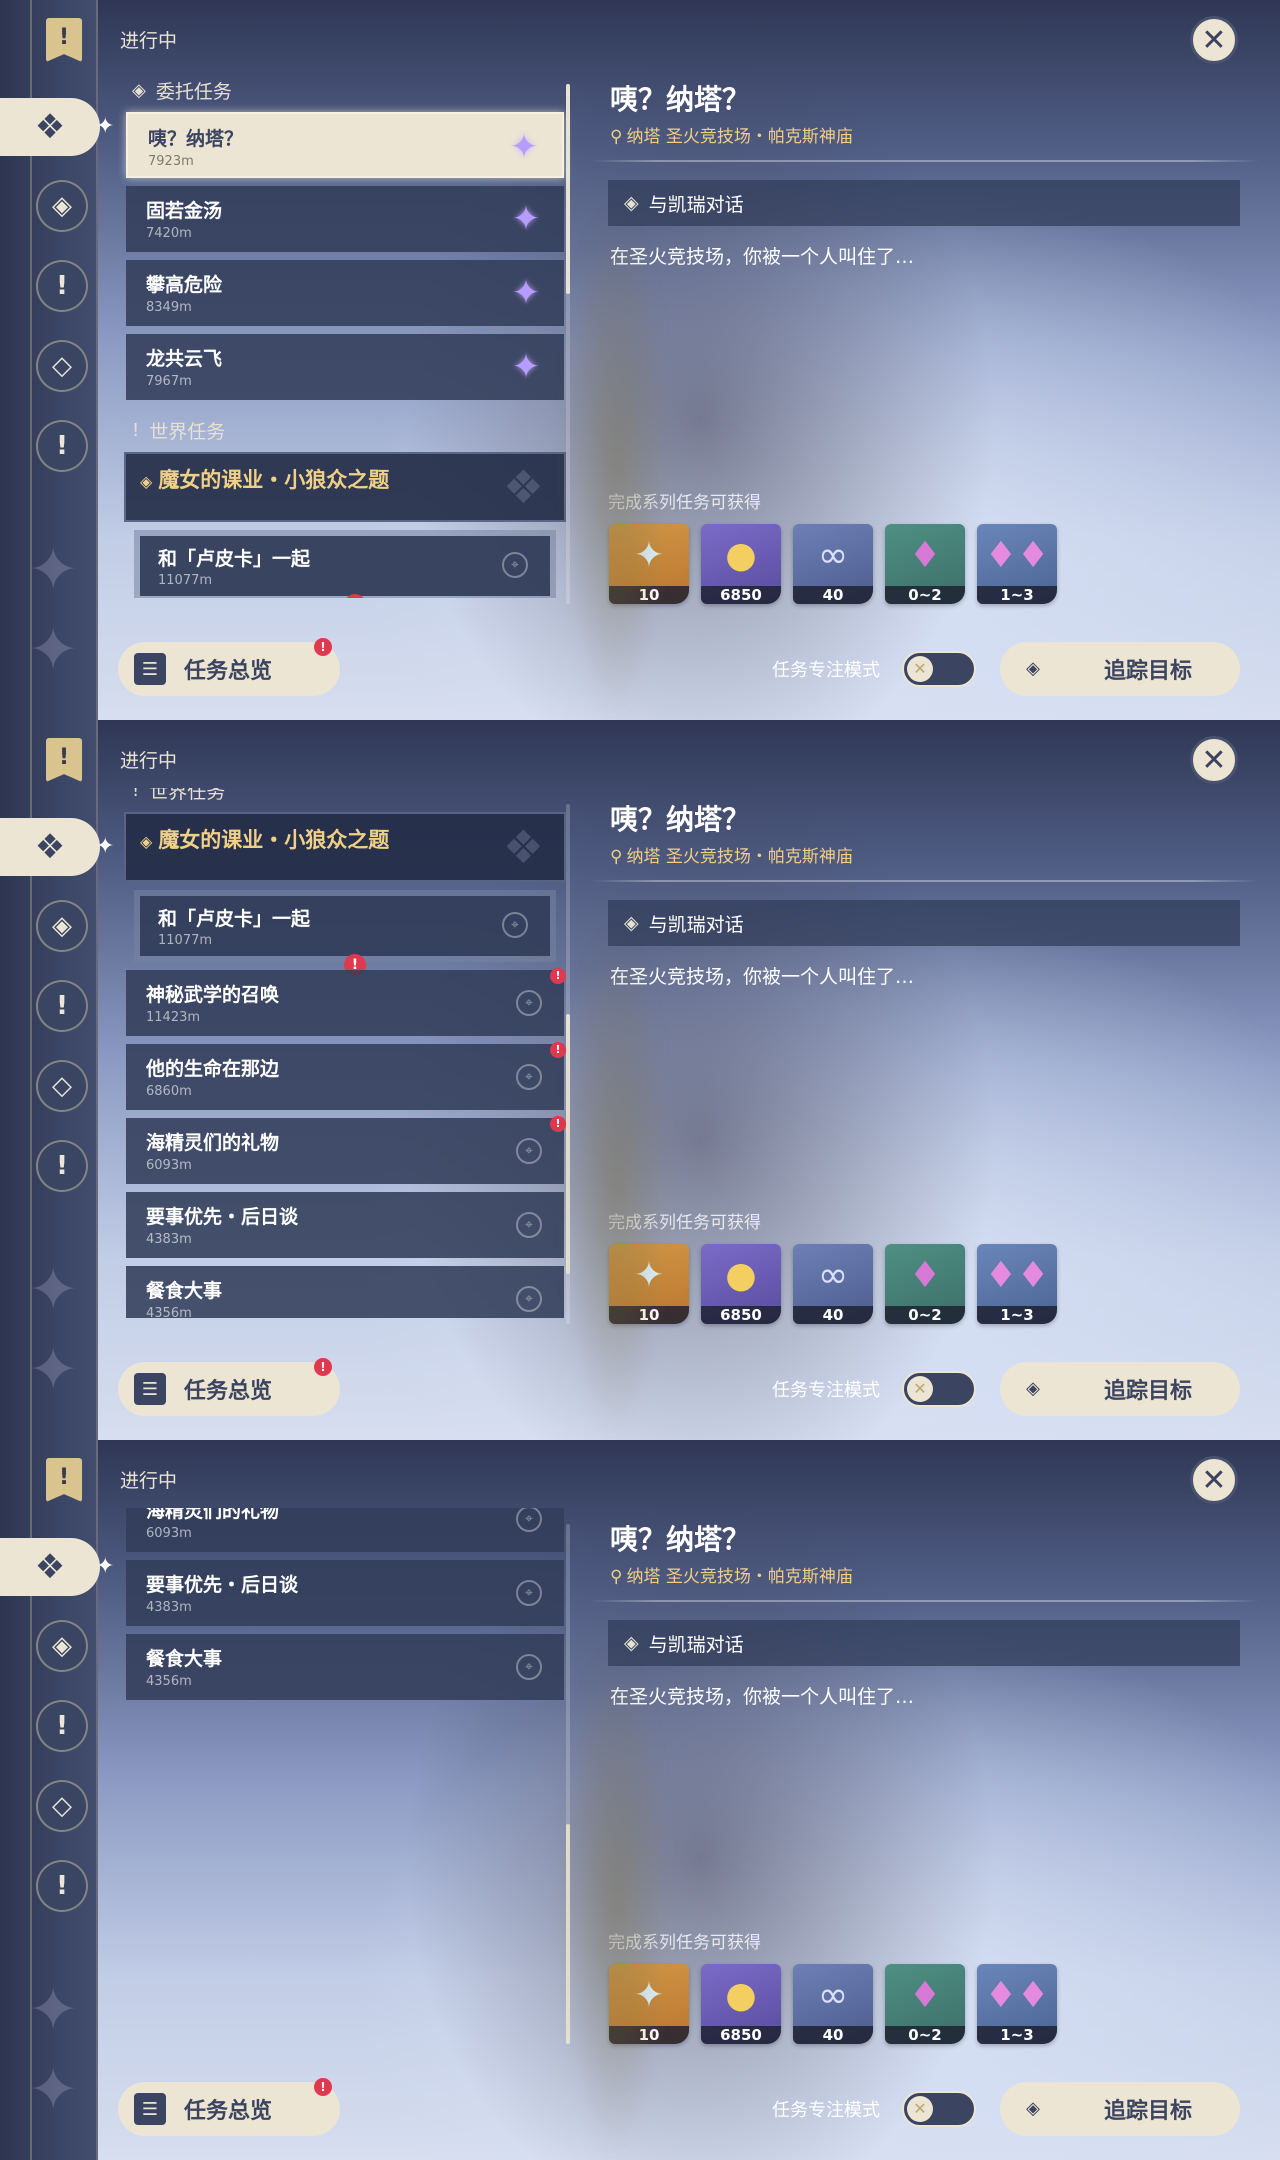 This screenshot has width=1280, height=2160. What do you see at coordinates (185, 580) in the screenshot?
I see `quest-distance: 11077m` at bounding box center [185, 580].